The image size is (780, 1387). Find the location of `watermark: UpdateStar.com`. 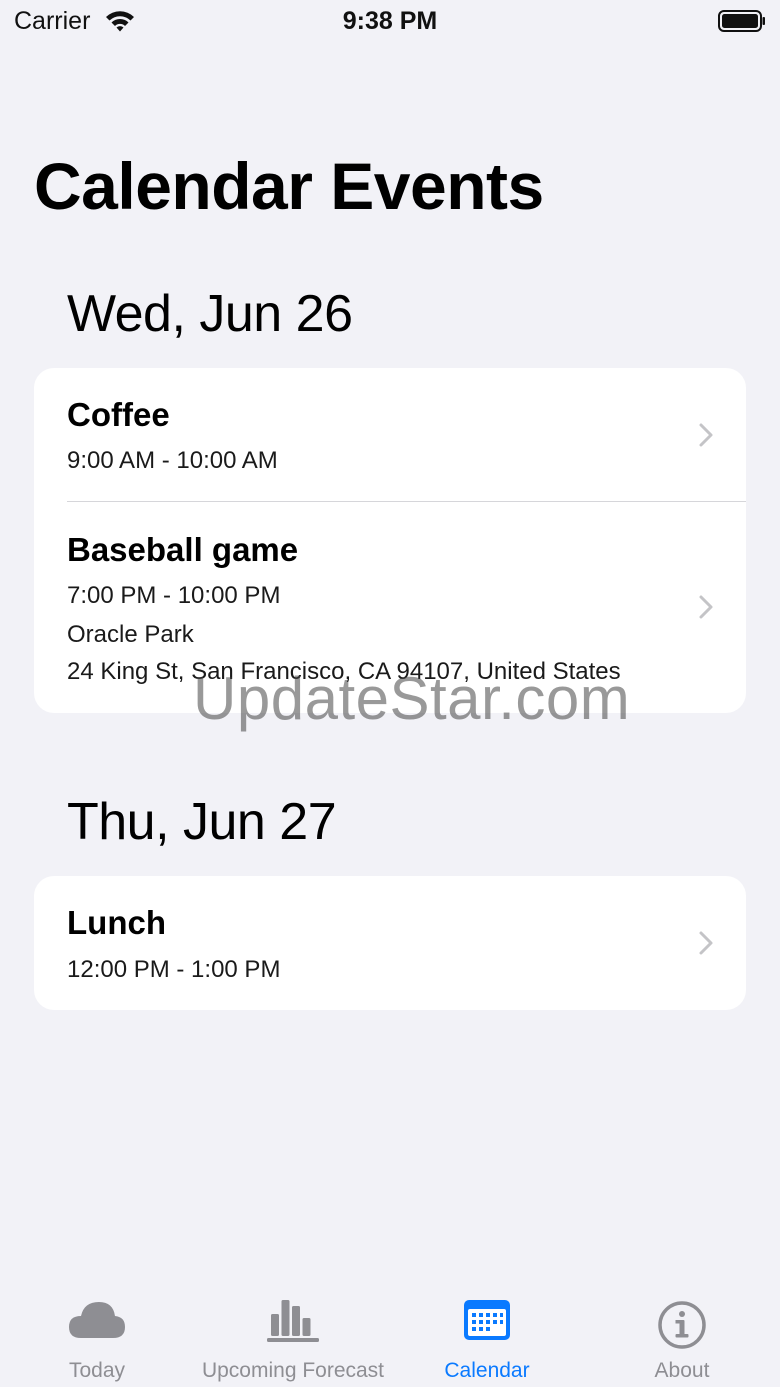

watermark: UpdateStar.com is located at coordinates (412, 698).